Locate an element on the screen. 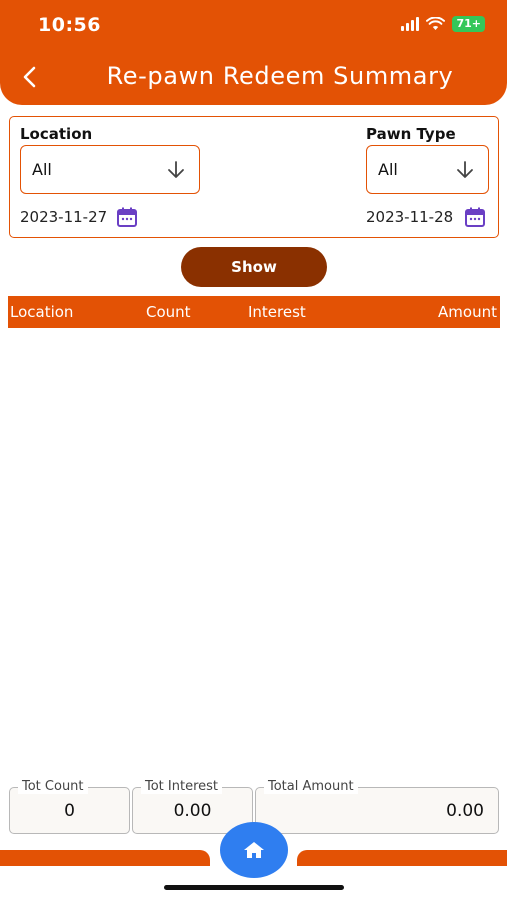 The width and height of the screenshot is (507, 900). total-amount-label: Total Amount is located at coordinates (311, 786).